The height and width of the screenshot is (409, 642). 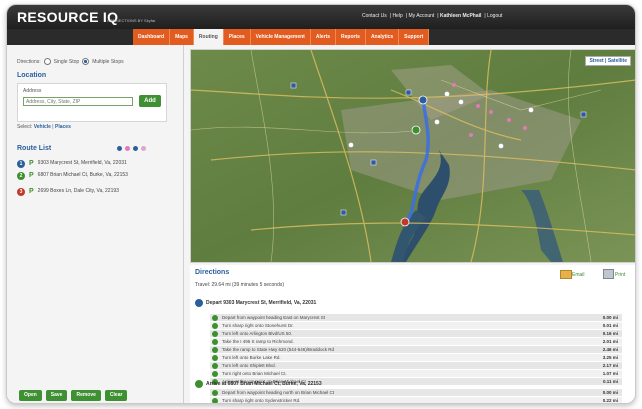 What do you see at coordinates (32, 91) in the screenshot?
I see `address-label: Address` at bounding box center [32, 91].